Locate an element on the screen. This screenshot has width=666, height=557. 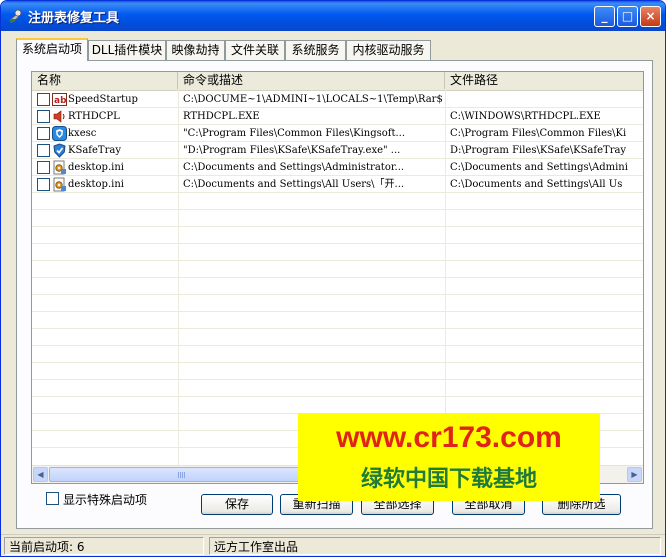
tab-image-hijack: 映像劫持 is located at coordinates (195, 50).